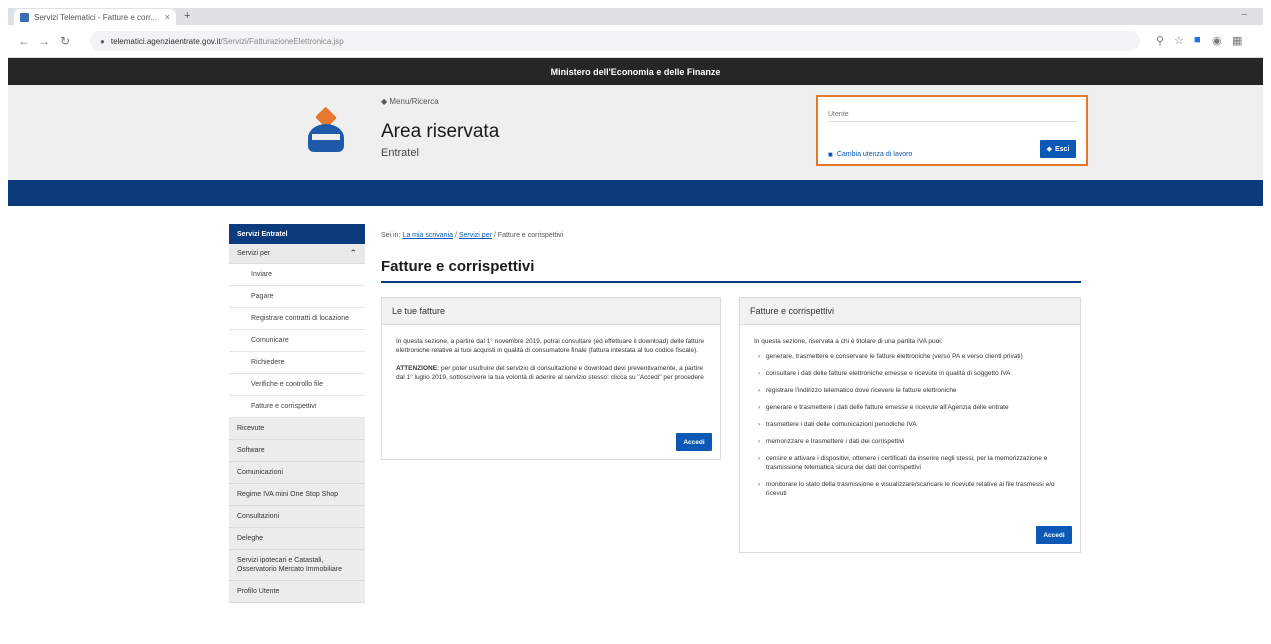 The height and width of the screenshot is (644, 1271). I want to click on exit-label: Esci, so click(1062, 149).